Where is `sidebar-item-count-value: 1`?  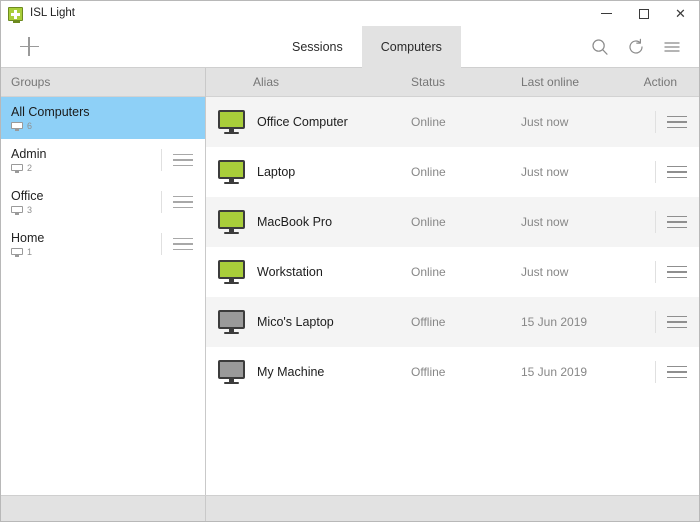 sidebar-item-count-value: 1 is located at coordinates (30, 252).